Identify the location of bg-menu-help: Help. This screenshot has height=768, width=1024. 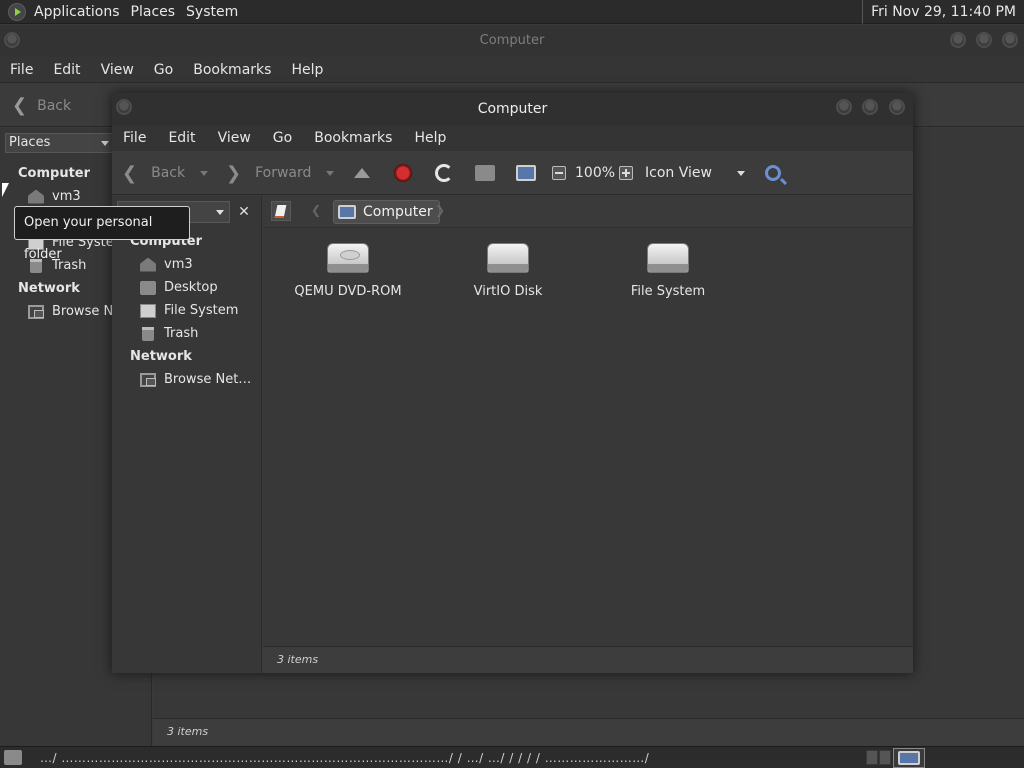
(307, 70).